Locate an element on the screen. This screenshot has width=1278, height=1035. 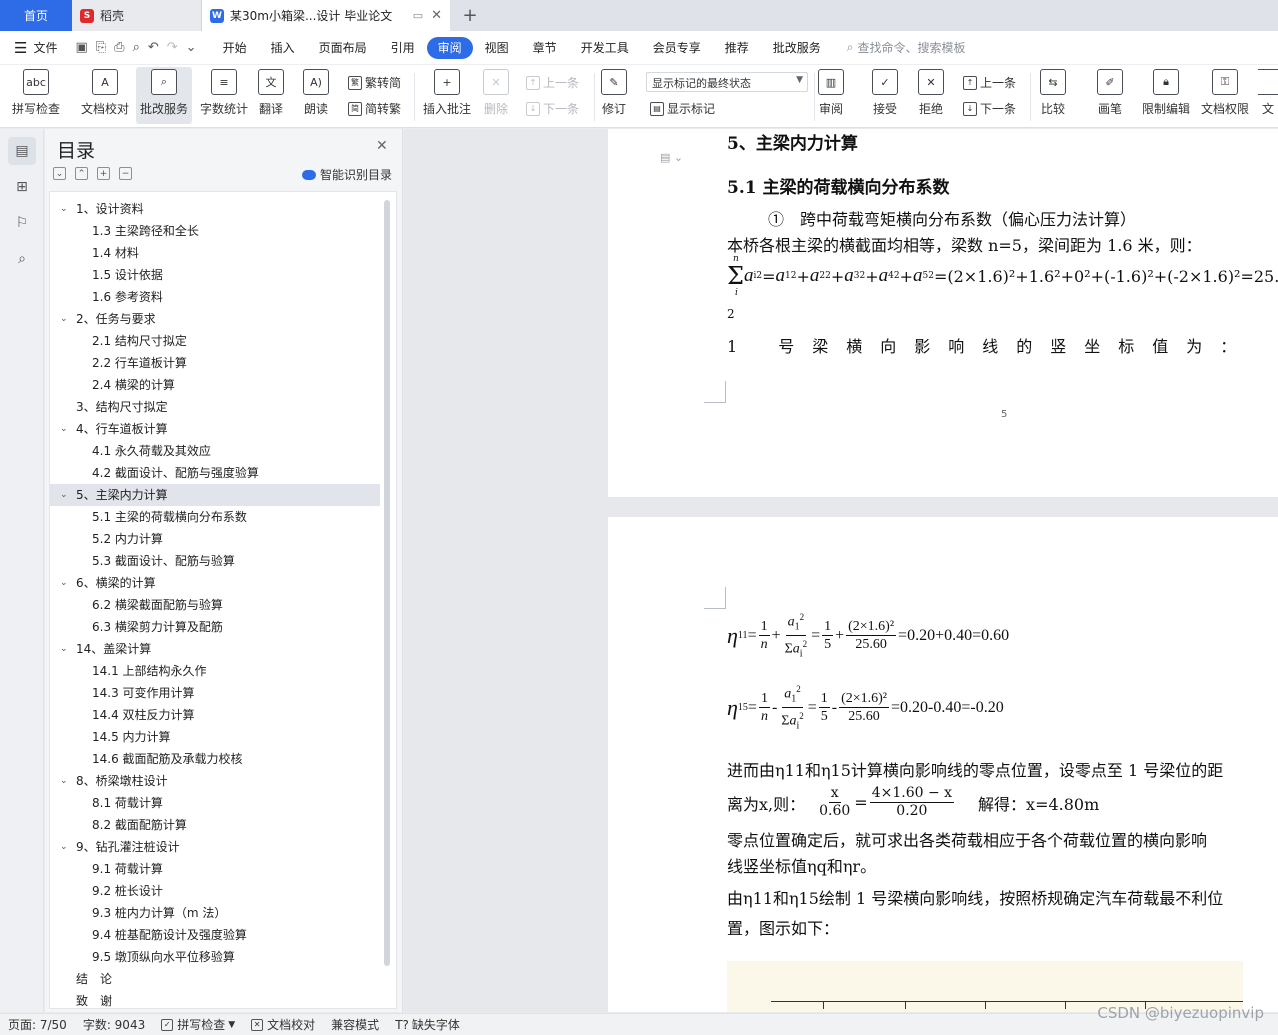
redo-icon: ↷ is located at coordinates (172, 47).